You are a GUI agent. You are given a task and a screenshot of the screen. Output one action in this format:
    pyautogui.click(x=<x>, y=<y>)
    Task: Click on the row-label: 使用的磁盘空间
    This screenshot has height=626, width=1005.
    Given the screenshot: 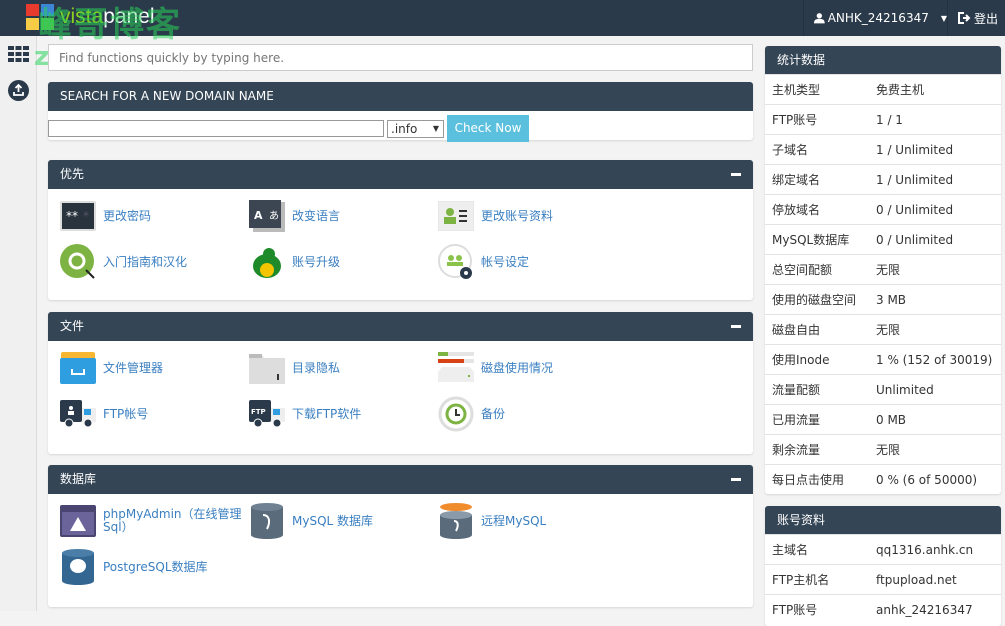 What is the action you would take?
    pyautogui.click(x=814, y=300)
    